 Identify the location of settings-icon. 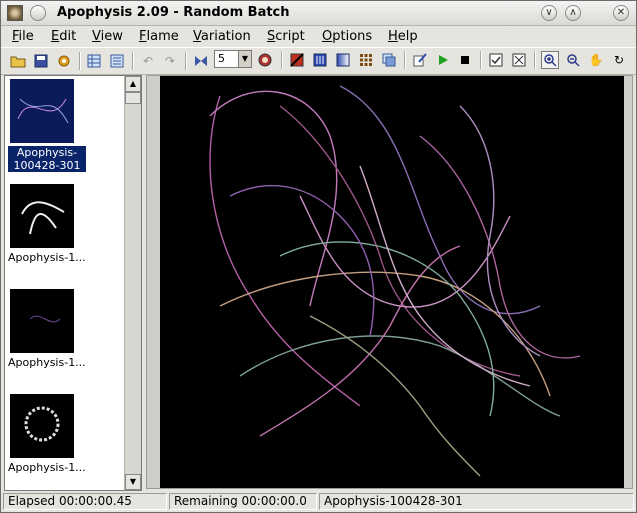
(64, 61).